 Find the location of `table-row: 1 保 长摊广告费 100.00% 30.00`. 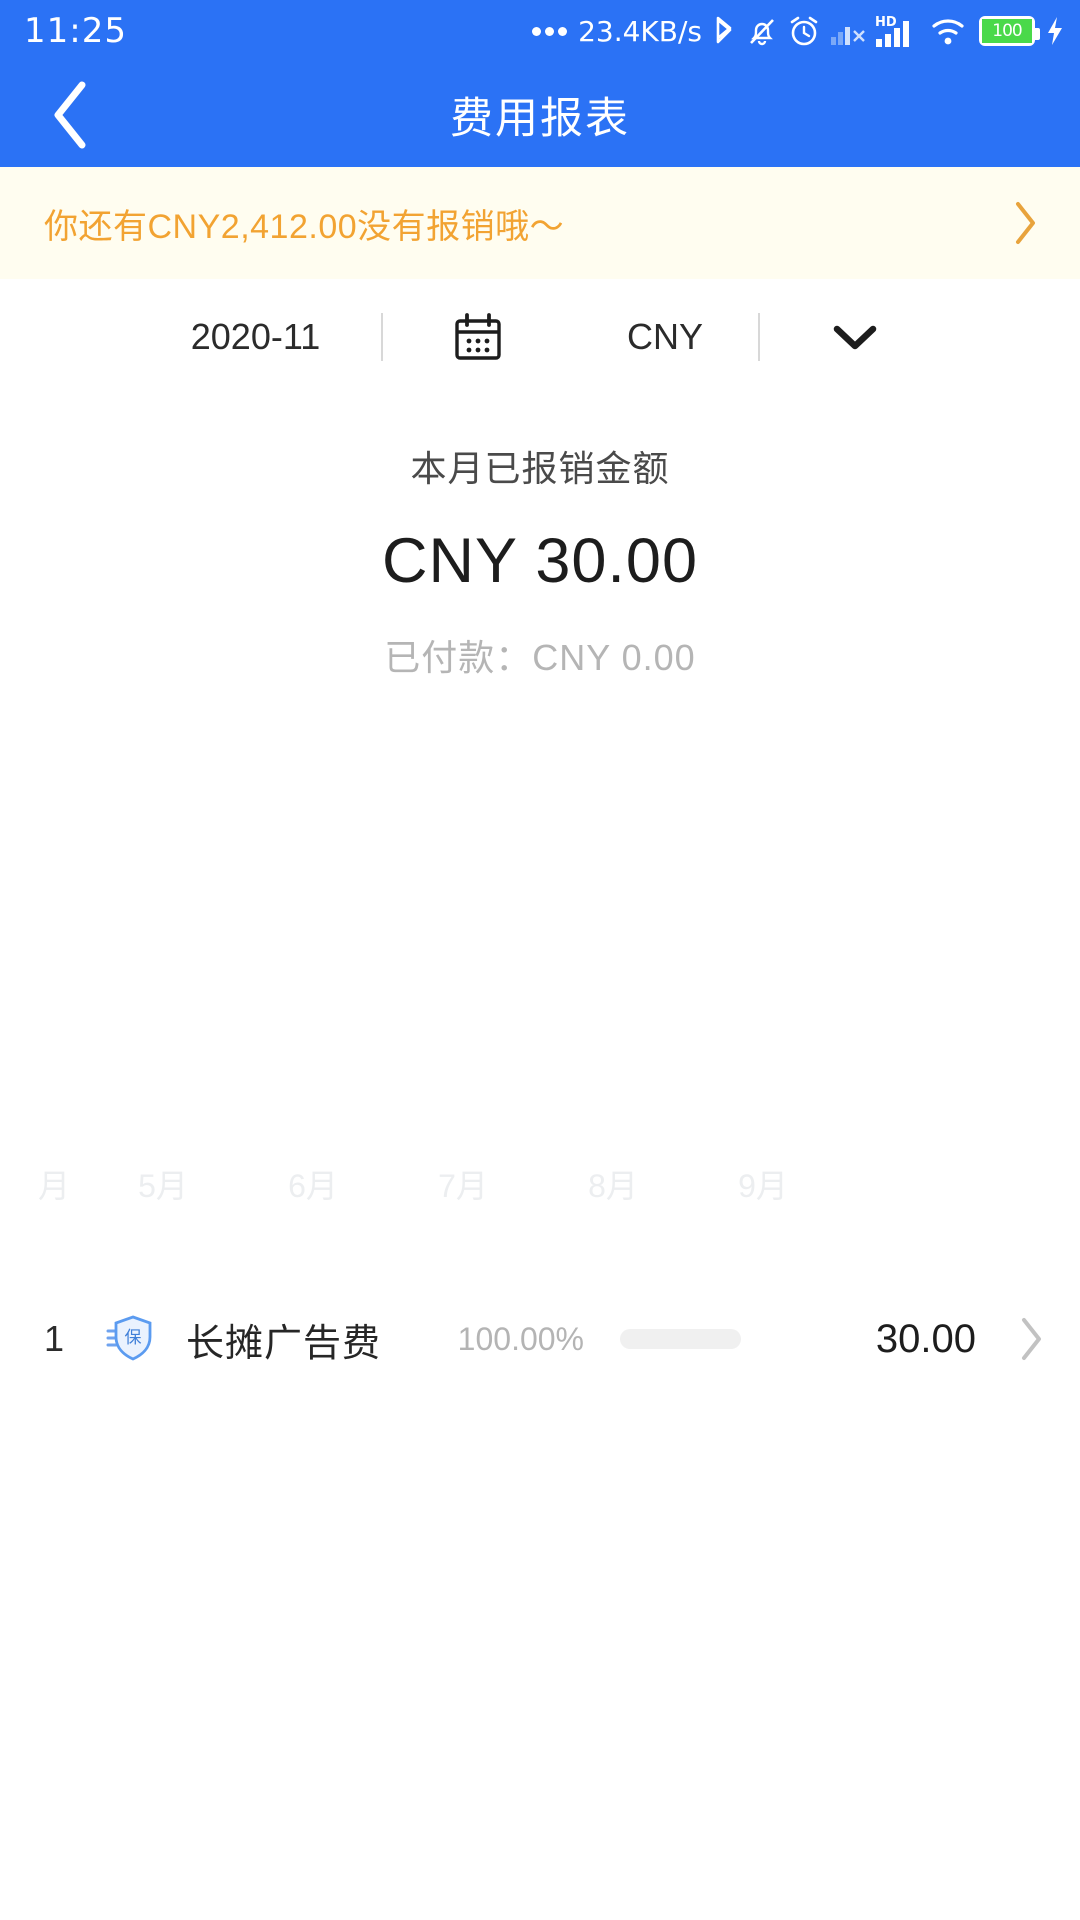

table-row: 1 保 长摊广告费 100.00% 30.00 is located at coordinates (540, 1339).